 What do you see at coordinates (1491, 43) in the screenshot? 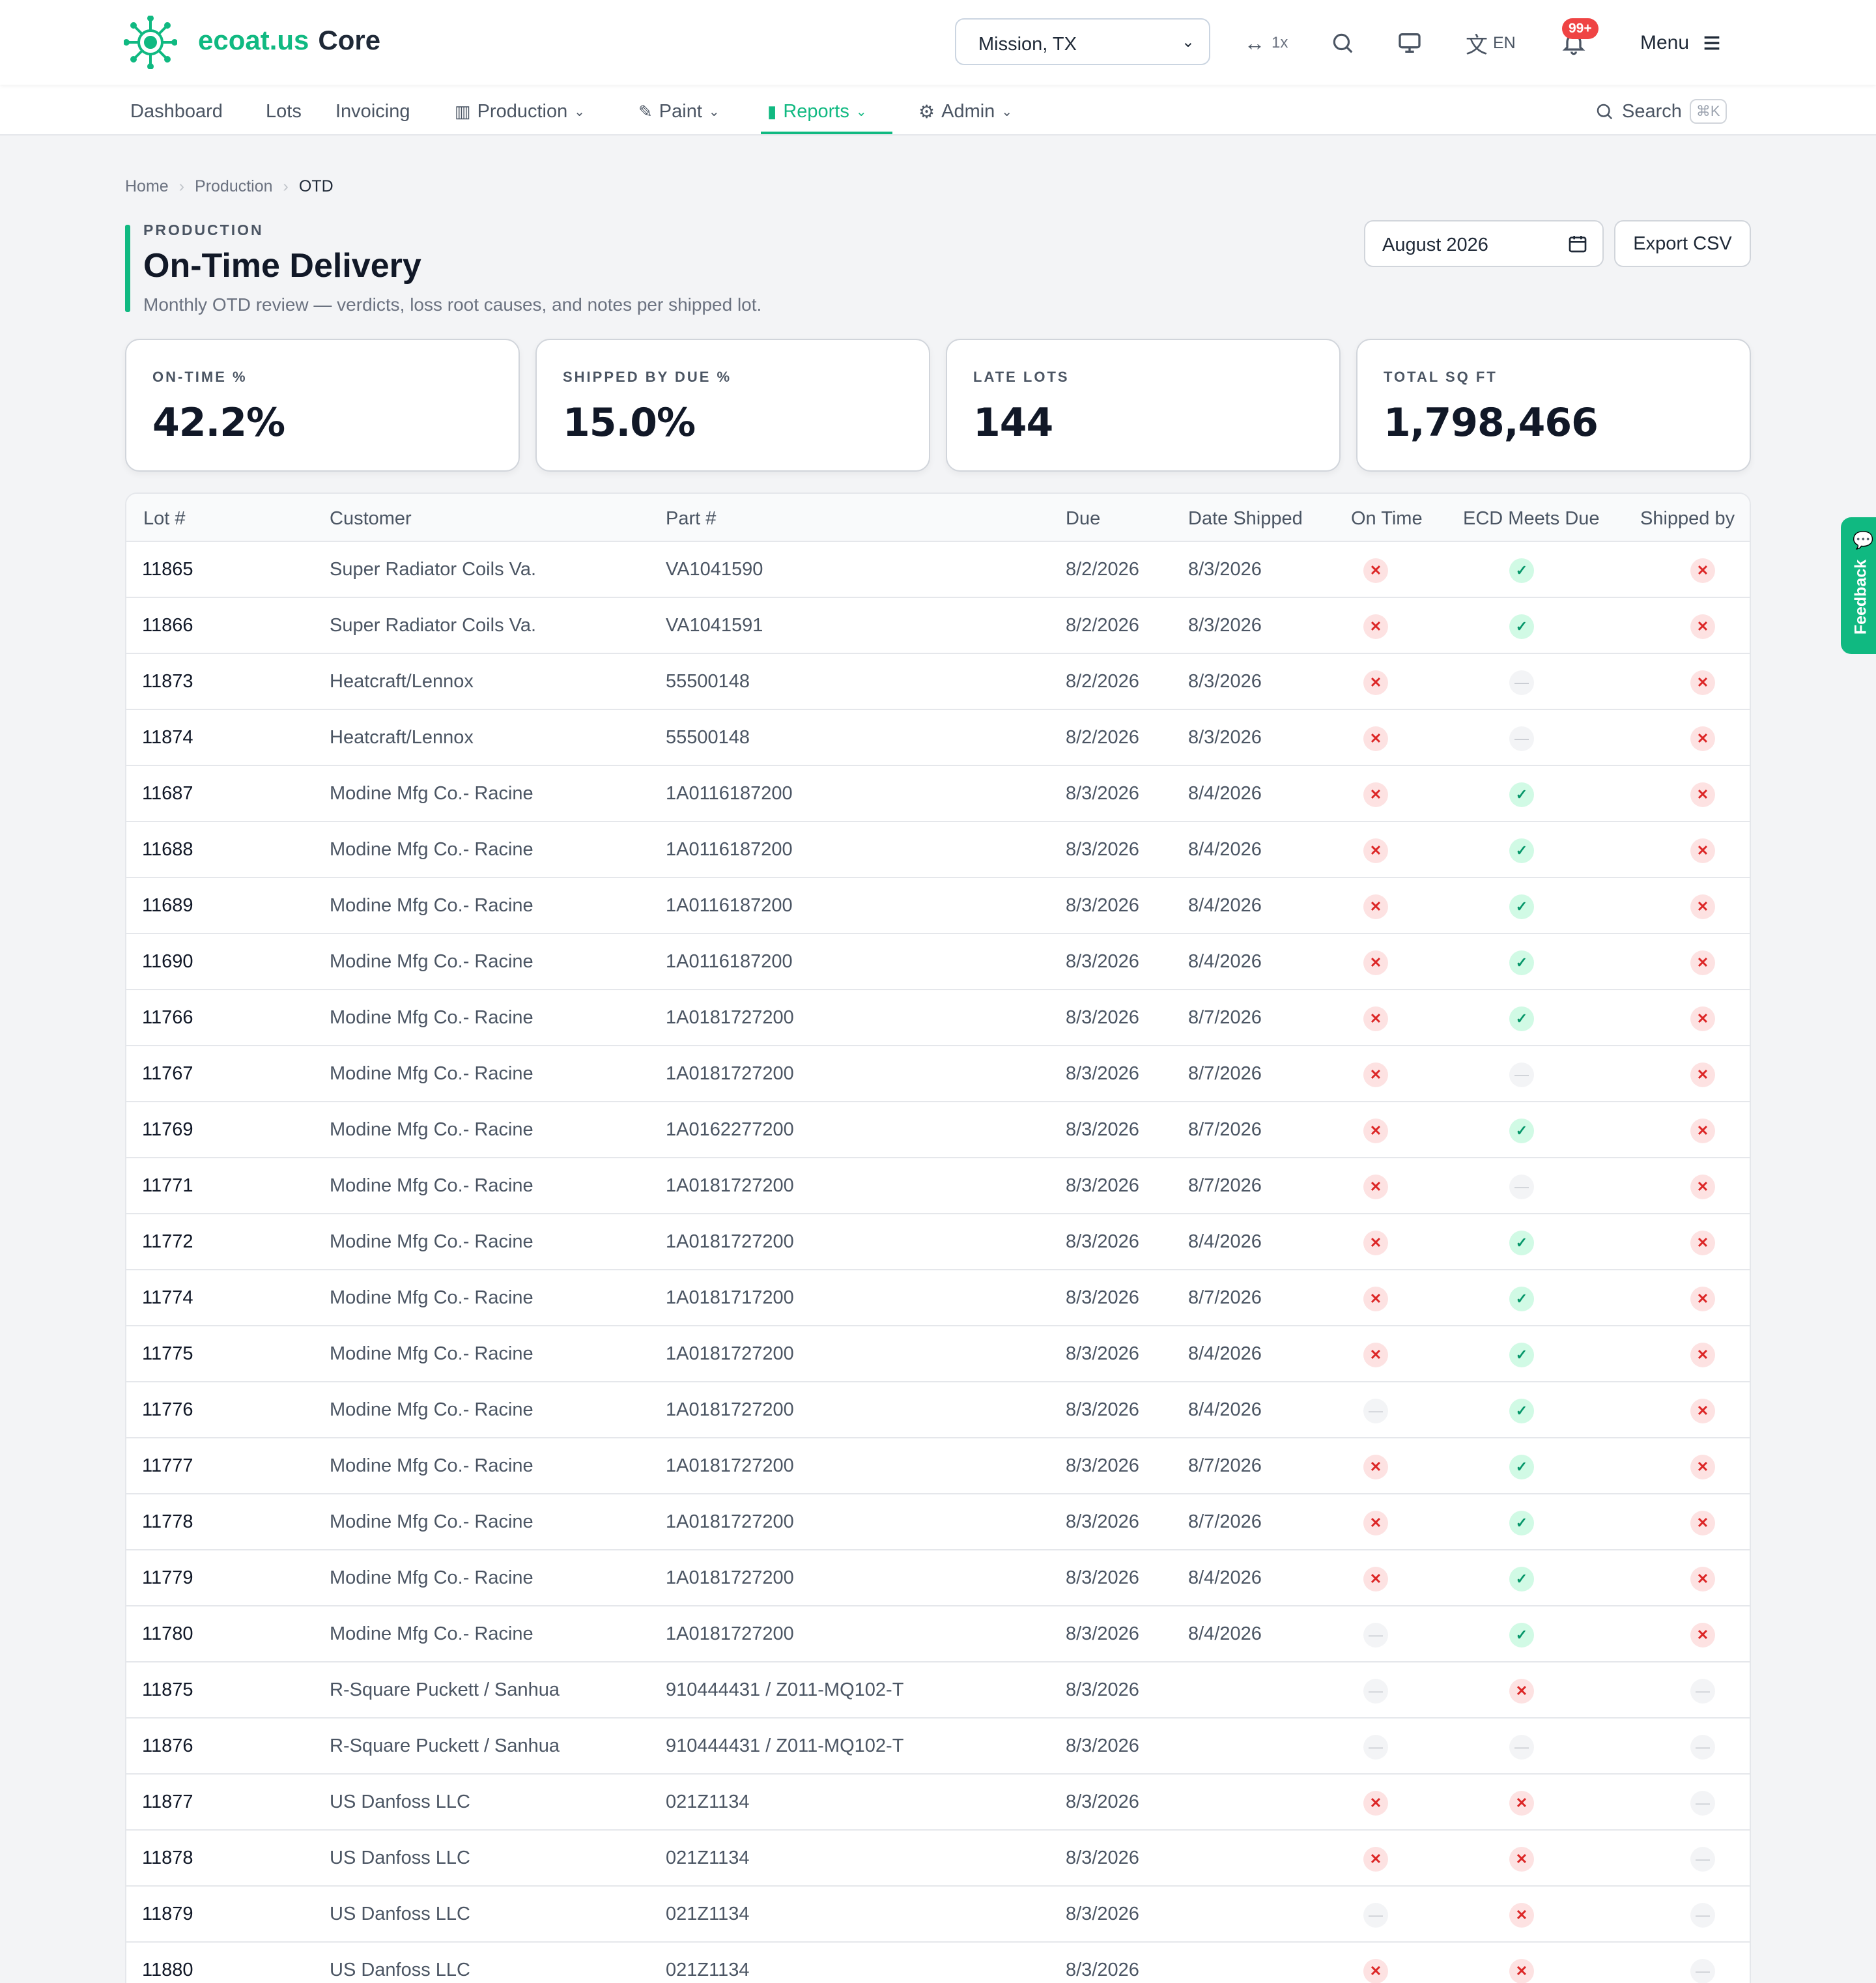
I see `language-switcher: 文 EN` at bounding box center [1491, 43].